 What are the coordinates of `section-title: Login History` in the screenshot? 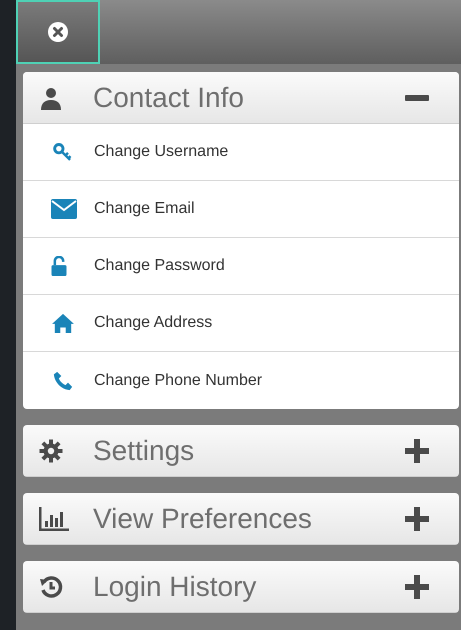 It's located at (175, 587).